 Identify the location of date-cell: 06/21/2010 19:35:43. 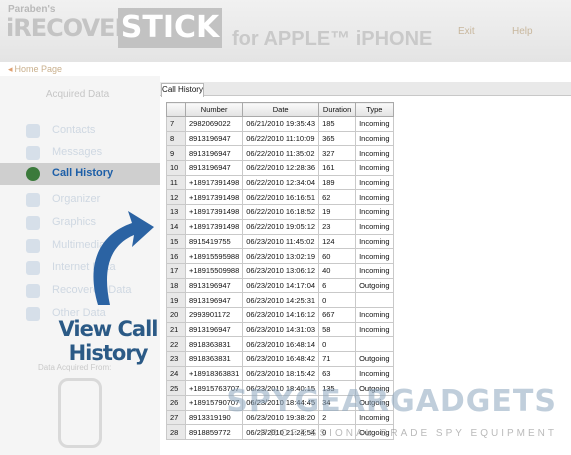
(281, 124).